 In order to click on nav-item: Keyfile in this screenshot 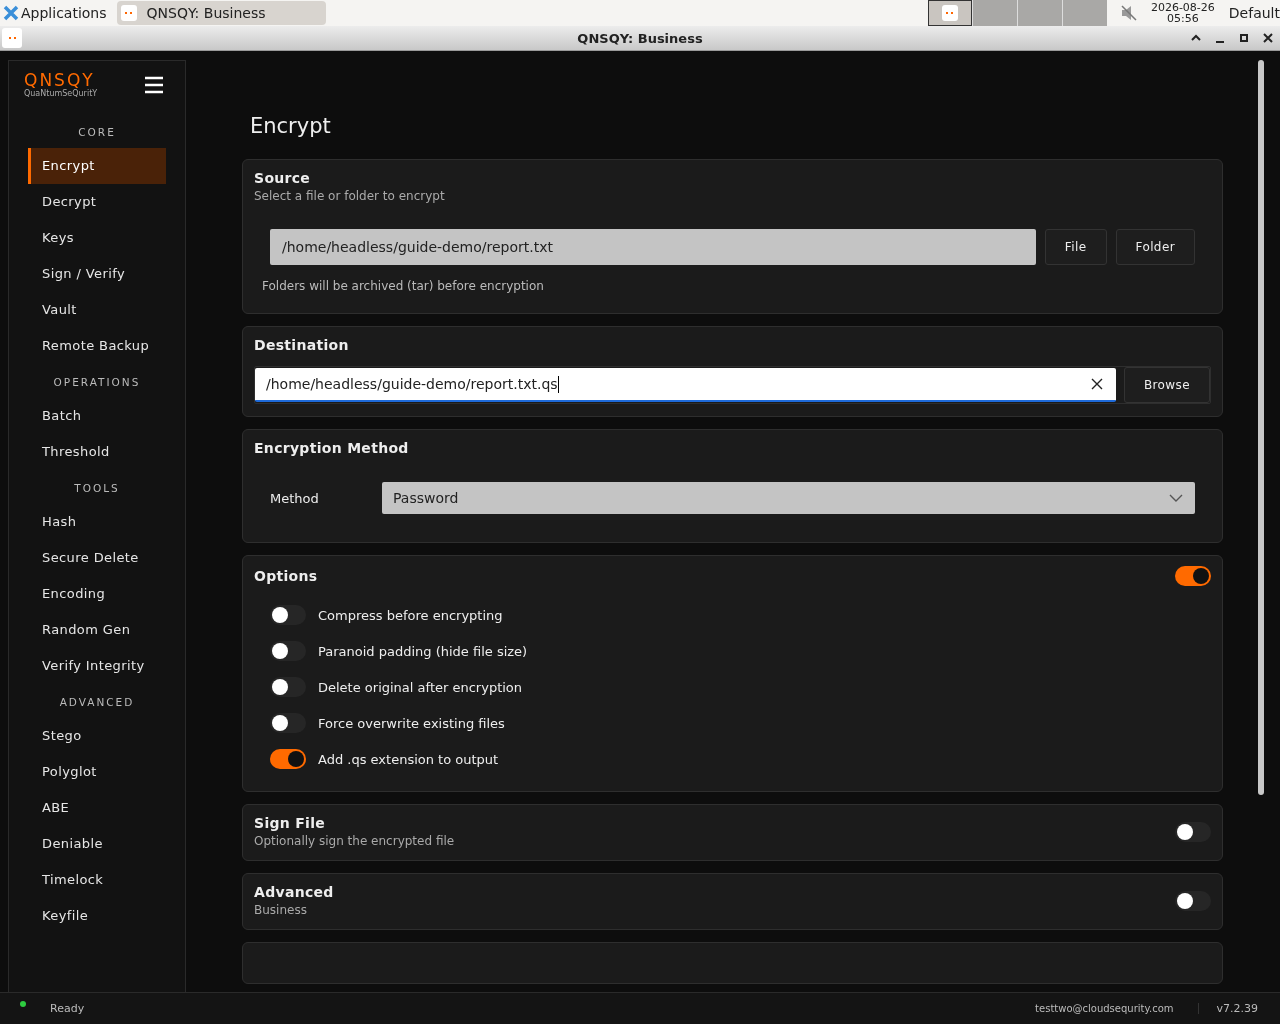, I will do `click(97, 916)`.